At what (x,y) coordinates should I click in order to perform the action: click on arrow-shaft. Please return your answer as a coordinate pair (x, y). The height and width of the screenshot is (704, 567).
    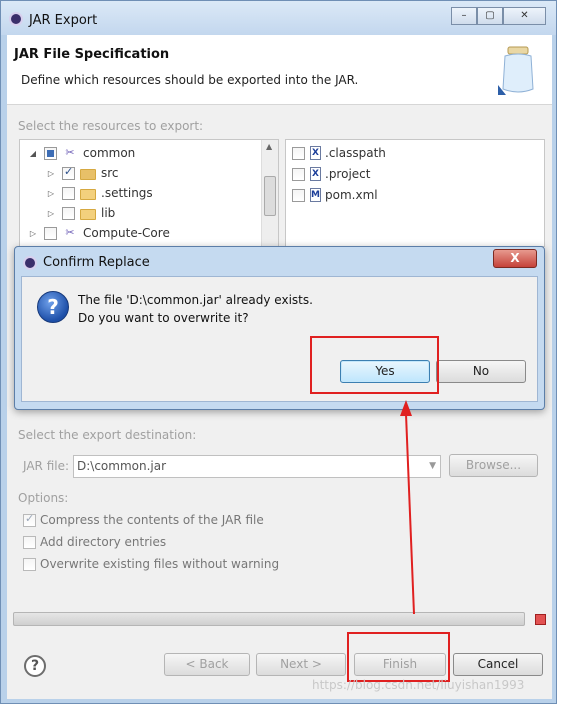
    Looking at the image, I should click on (410, 514).